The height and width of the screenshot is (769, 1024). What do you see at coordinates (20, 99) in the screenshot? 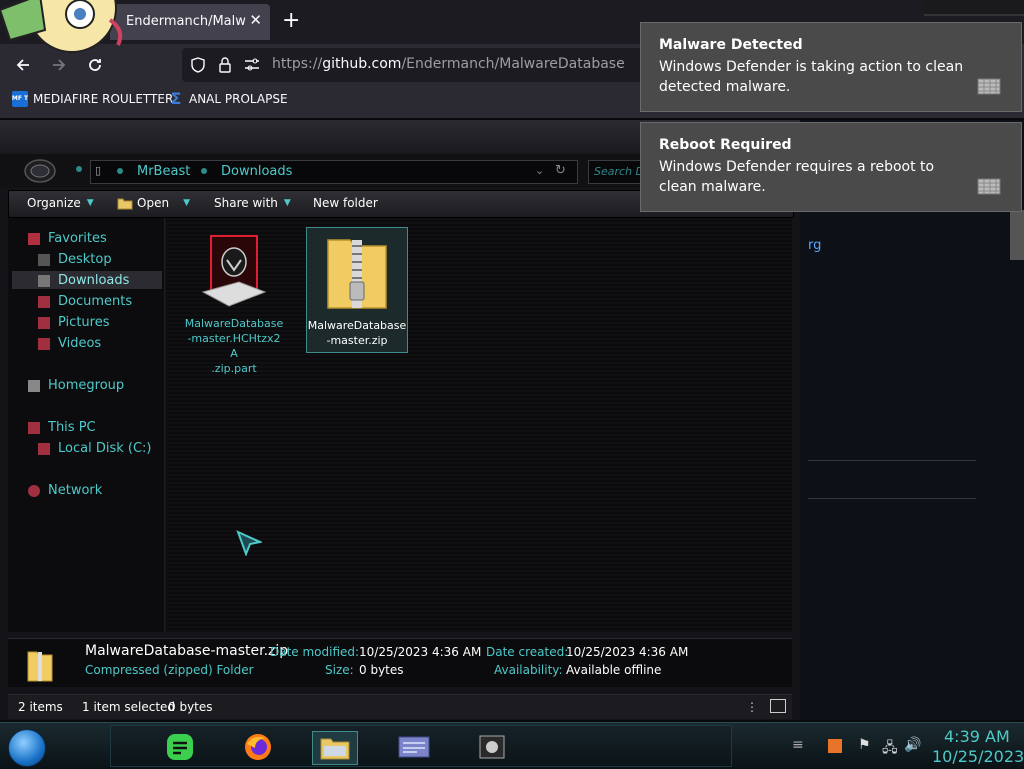
I see `mediafire-icon: MF T` at bounding box center [20, 99].